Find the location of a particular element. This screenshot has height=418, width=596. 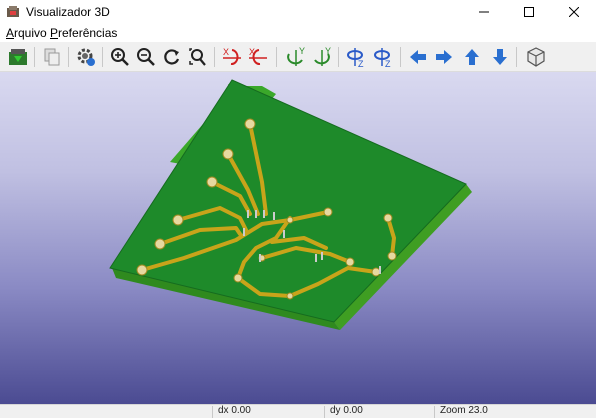

move-up-icon is located at coordinates (472, 57).